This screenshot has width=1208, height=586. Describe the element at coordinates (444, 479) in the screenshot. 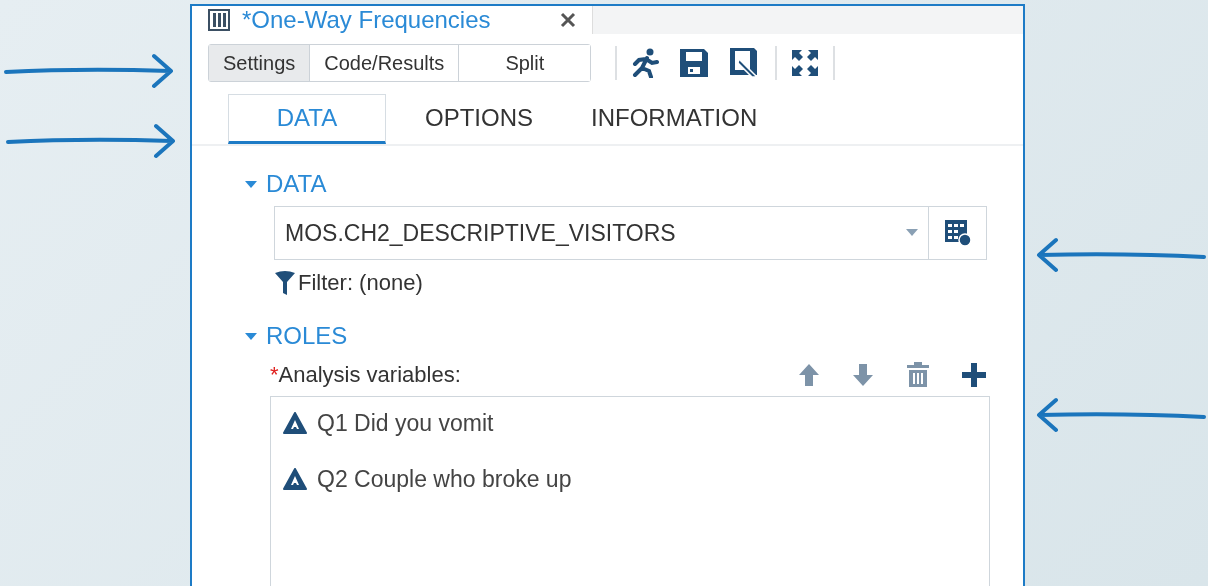

I see `variable-item: Q2 Couple who broke up` at that location.